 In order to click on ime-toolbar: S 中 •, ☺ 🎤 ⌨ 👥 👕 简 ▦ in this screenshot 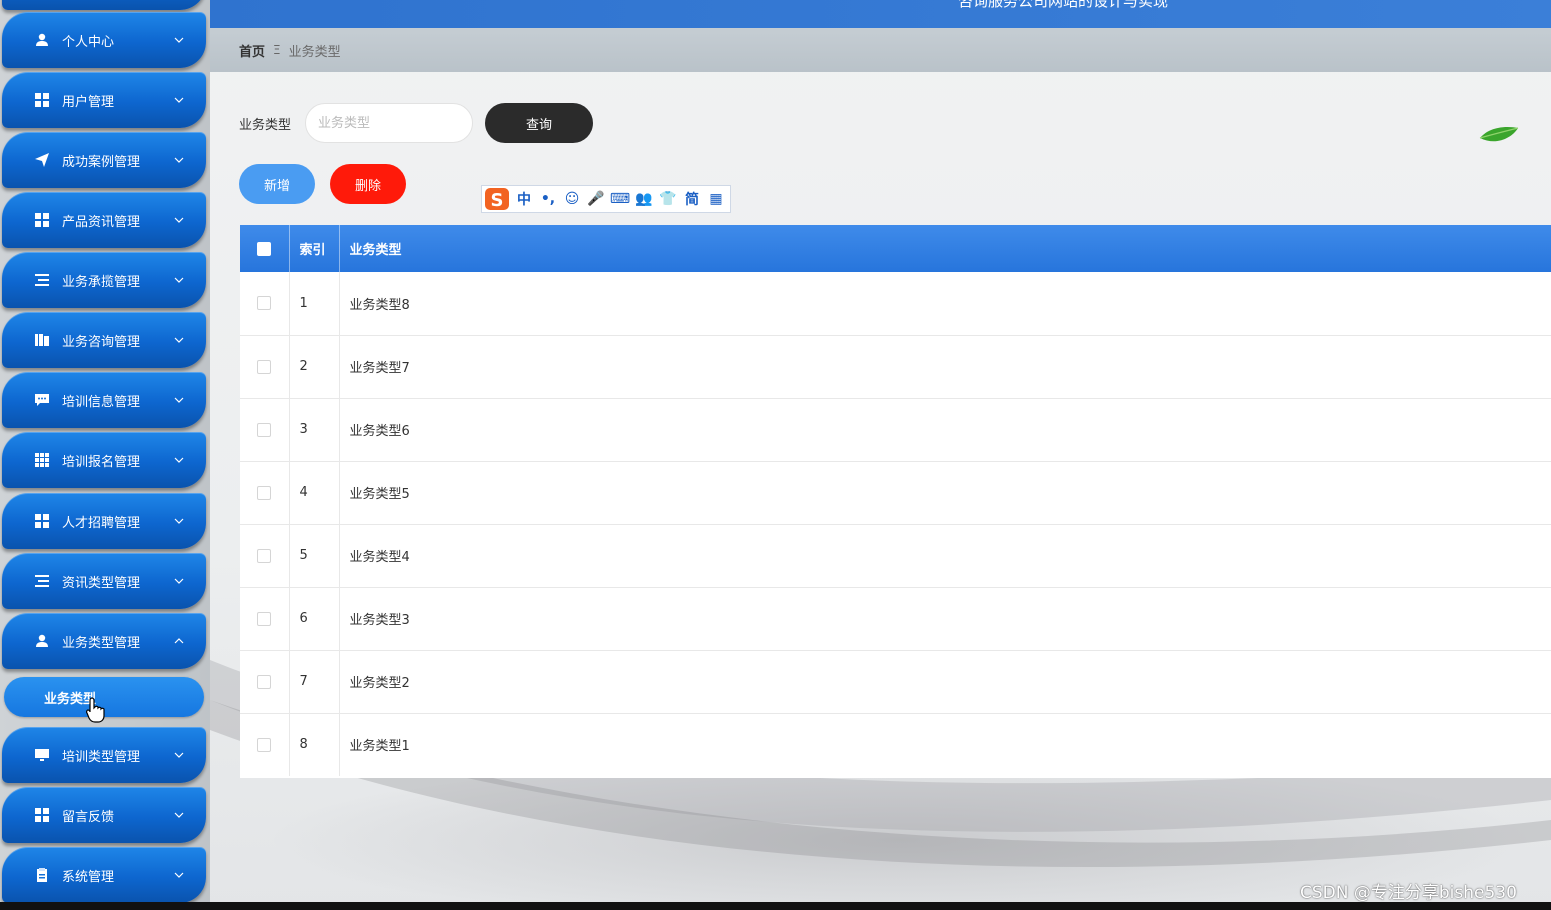, I will do `click(606, 199)`.